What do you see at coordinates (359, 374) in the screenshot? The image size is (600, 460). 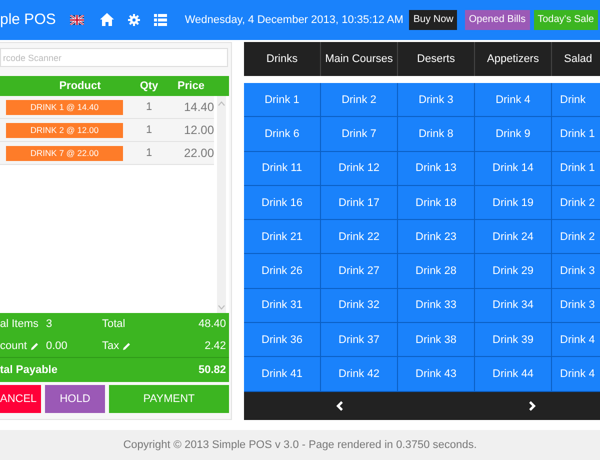 I see `product-tile: Drink 42` at bounding box center [359, 374].